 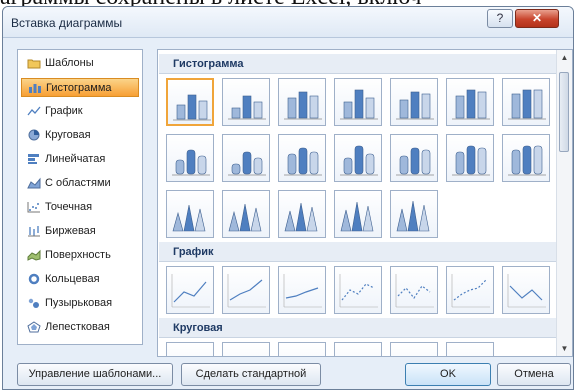 I want to click on section-header-column: Гистограмма, so click(x=359, y=64).